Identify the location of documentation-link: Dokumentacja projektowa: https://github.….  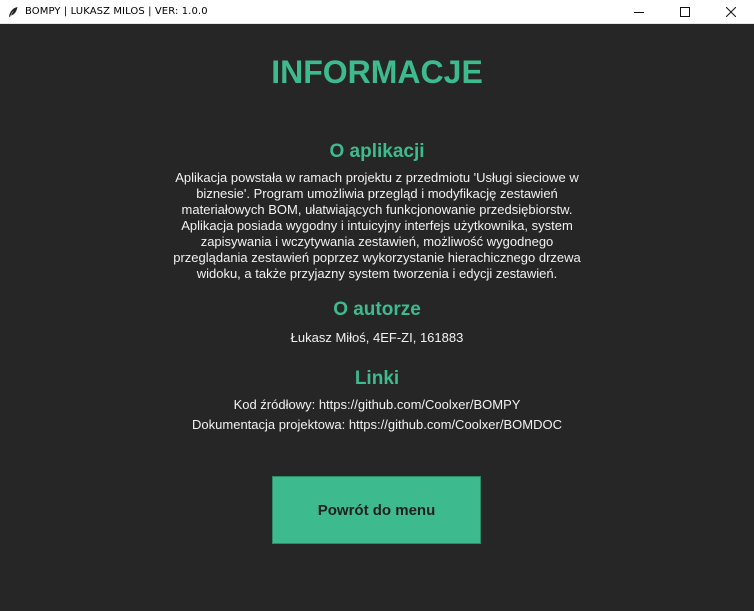
(377, 424).